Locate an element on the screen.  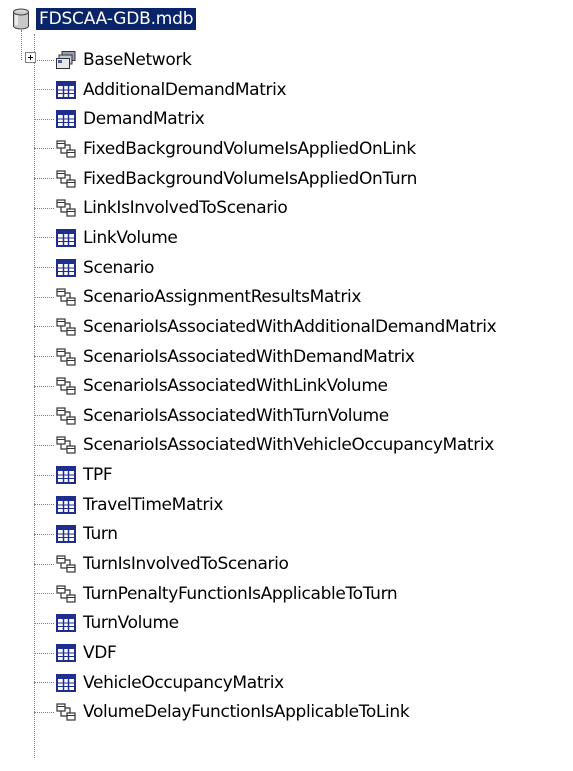
tree-item: ScenarioIsAssociatedWithTurnVolume is located at coordinates (211, 416).